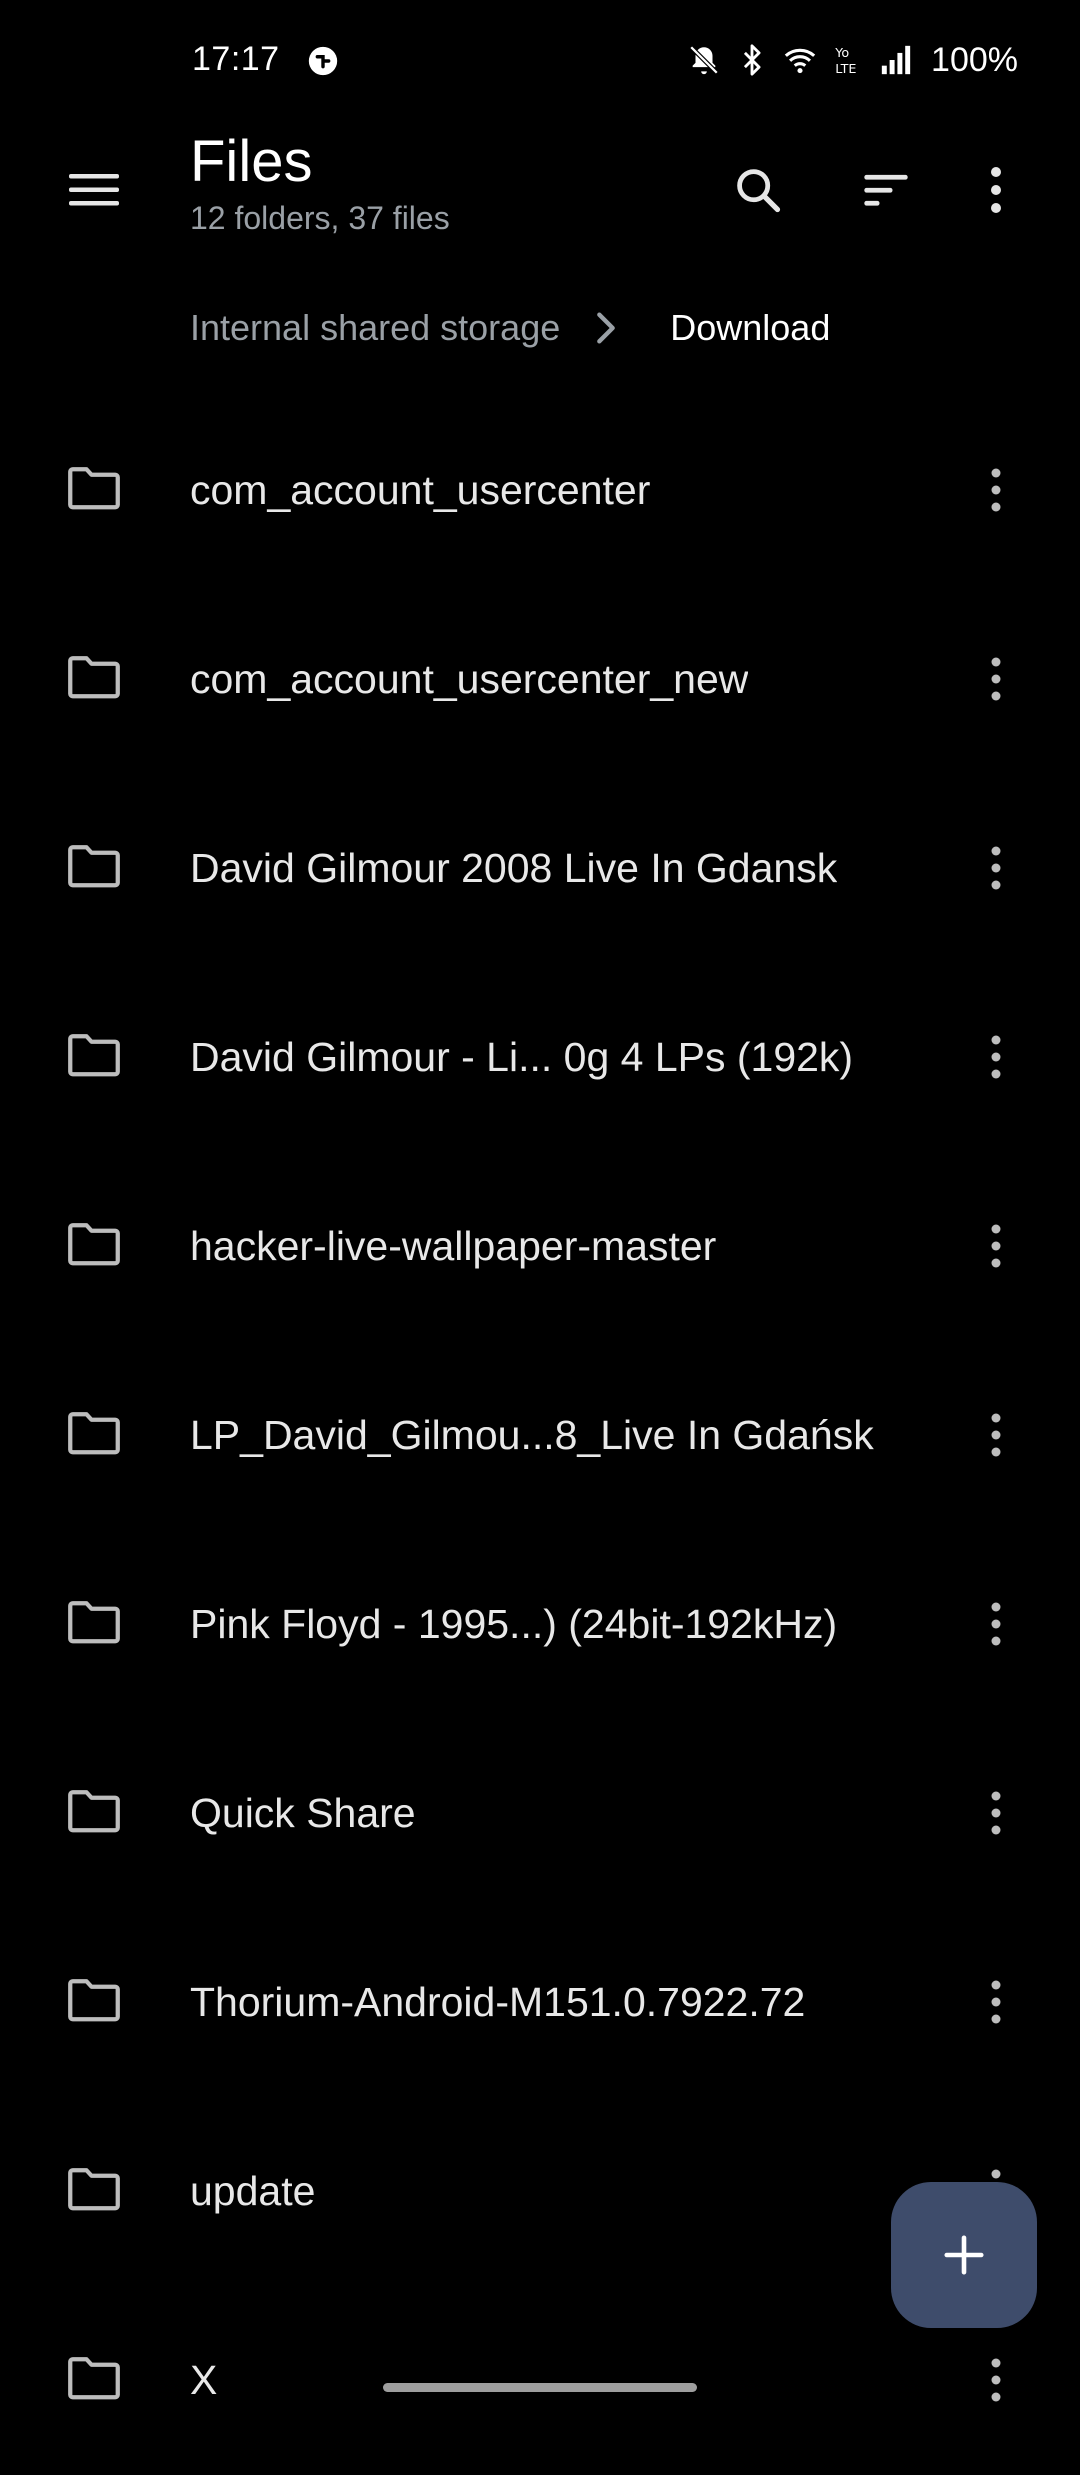 The height and width of the screenshot is (2475, 1080). Describe the element at coordinates (540, 195) in the screenshot. I see `top-app-bar: Files 12 folders, 37 files` at that location.